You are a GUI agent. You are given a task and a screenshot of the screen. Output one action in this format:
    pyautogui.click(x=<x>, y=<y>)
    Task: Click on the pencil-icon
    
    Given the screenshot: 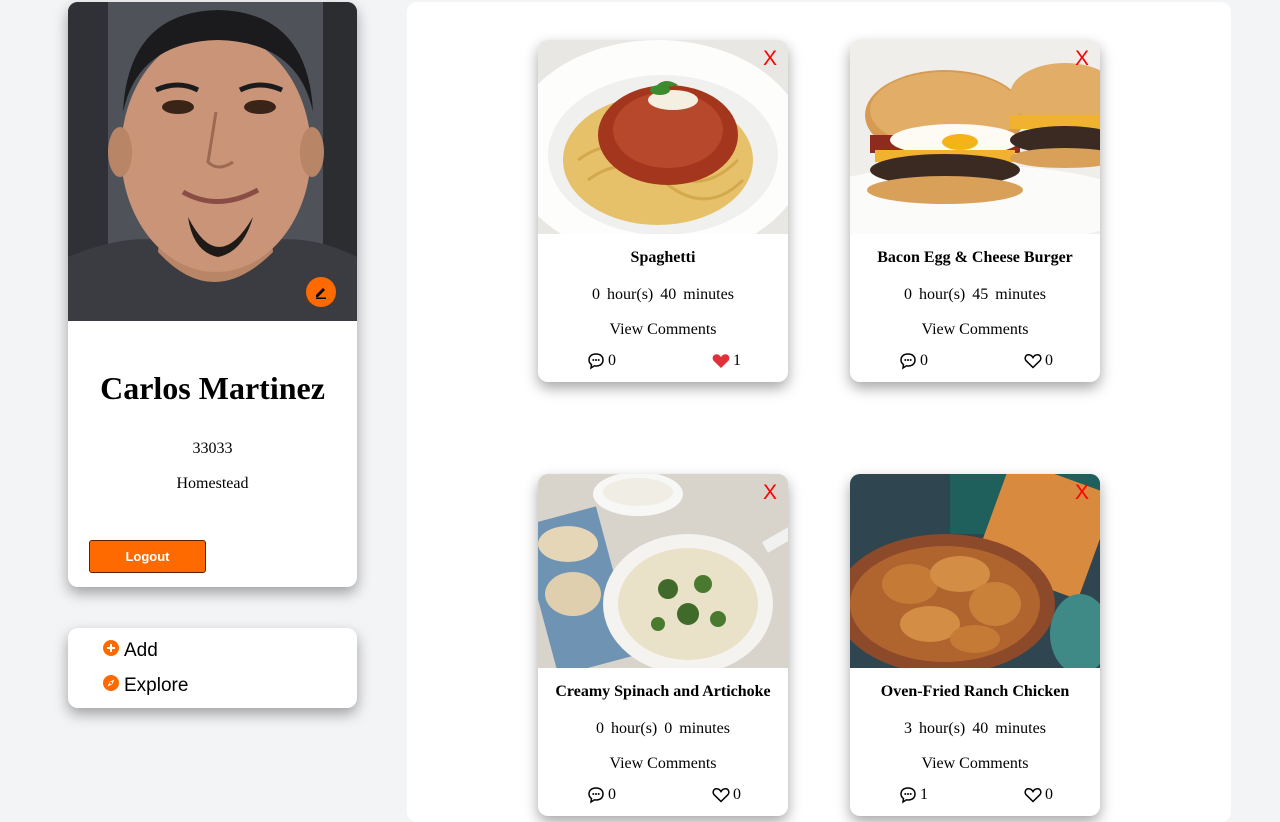 What is the action you would take?
    pyautogui.click(x=321, y=293)
    